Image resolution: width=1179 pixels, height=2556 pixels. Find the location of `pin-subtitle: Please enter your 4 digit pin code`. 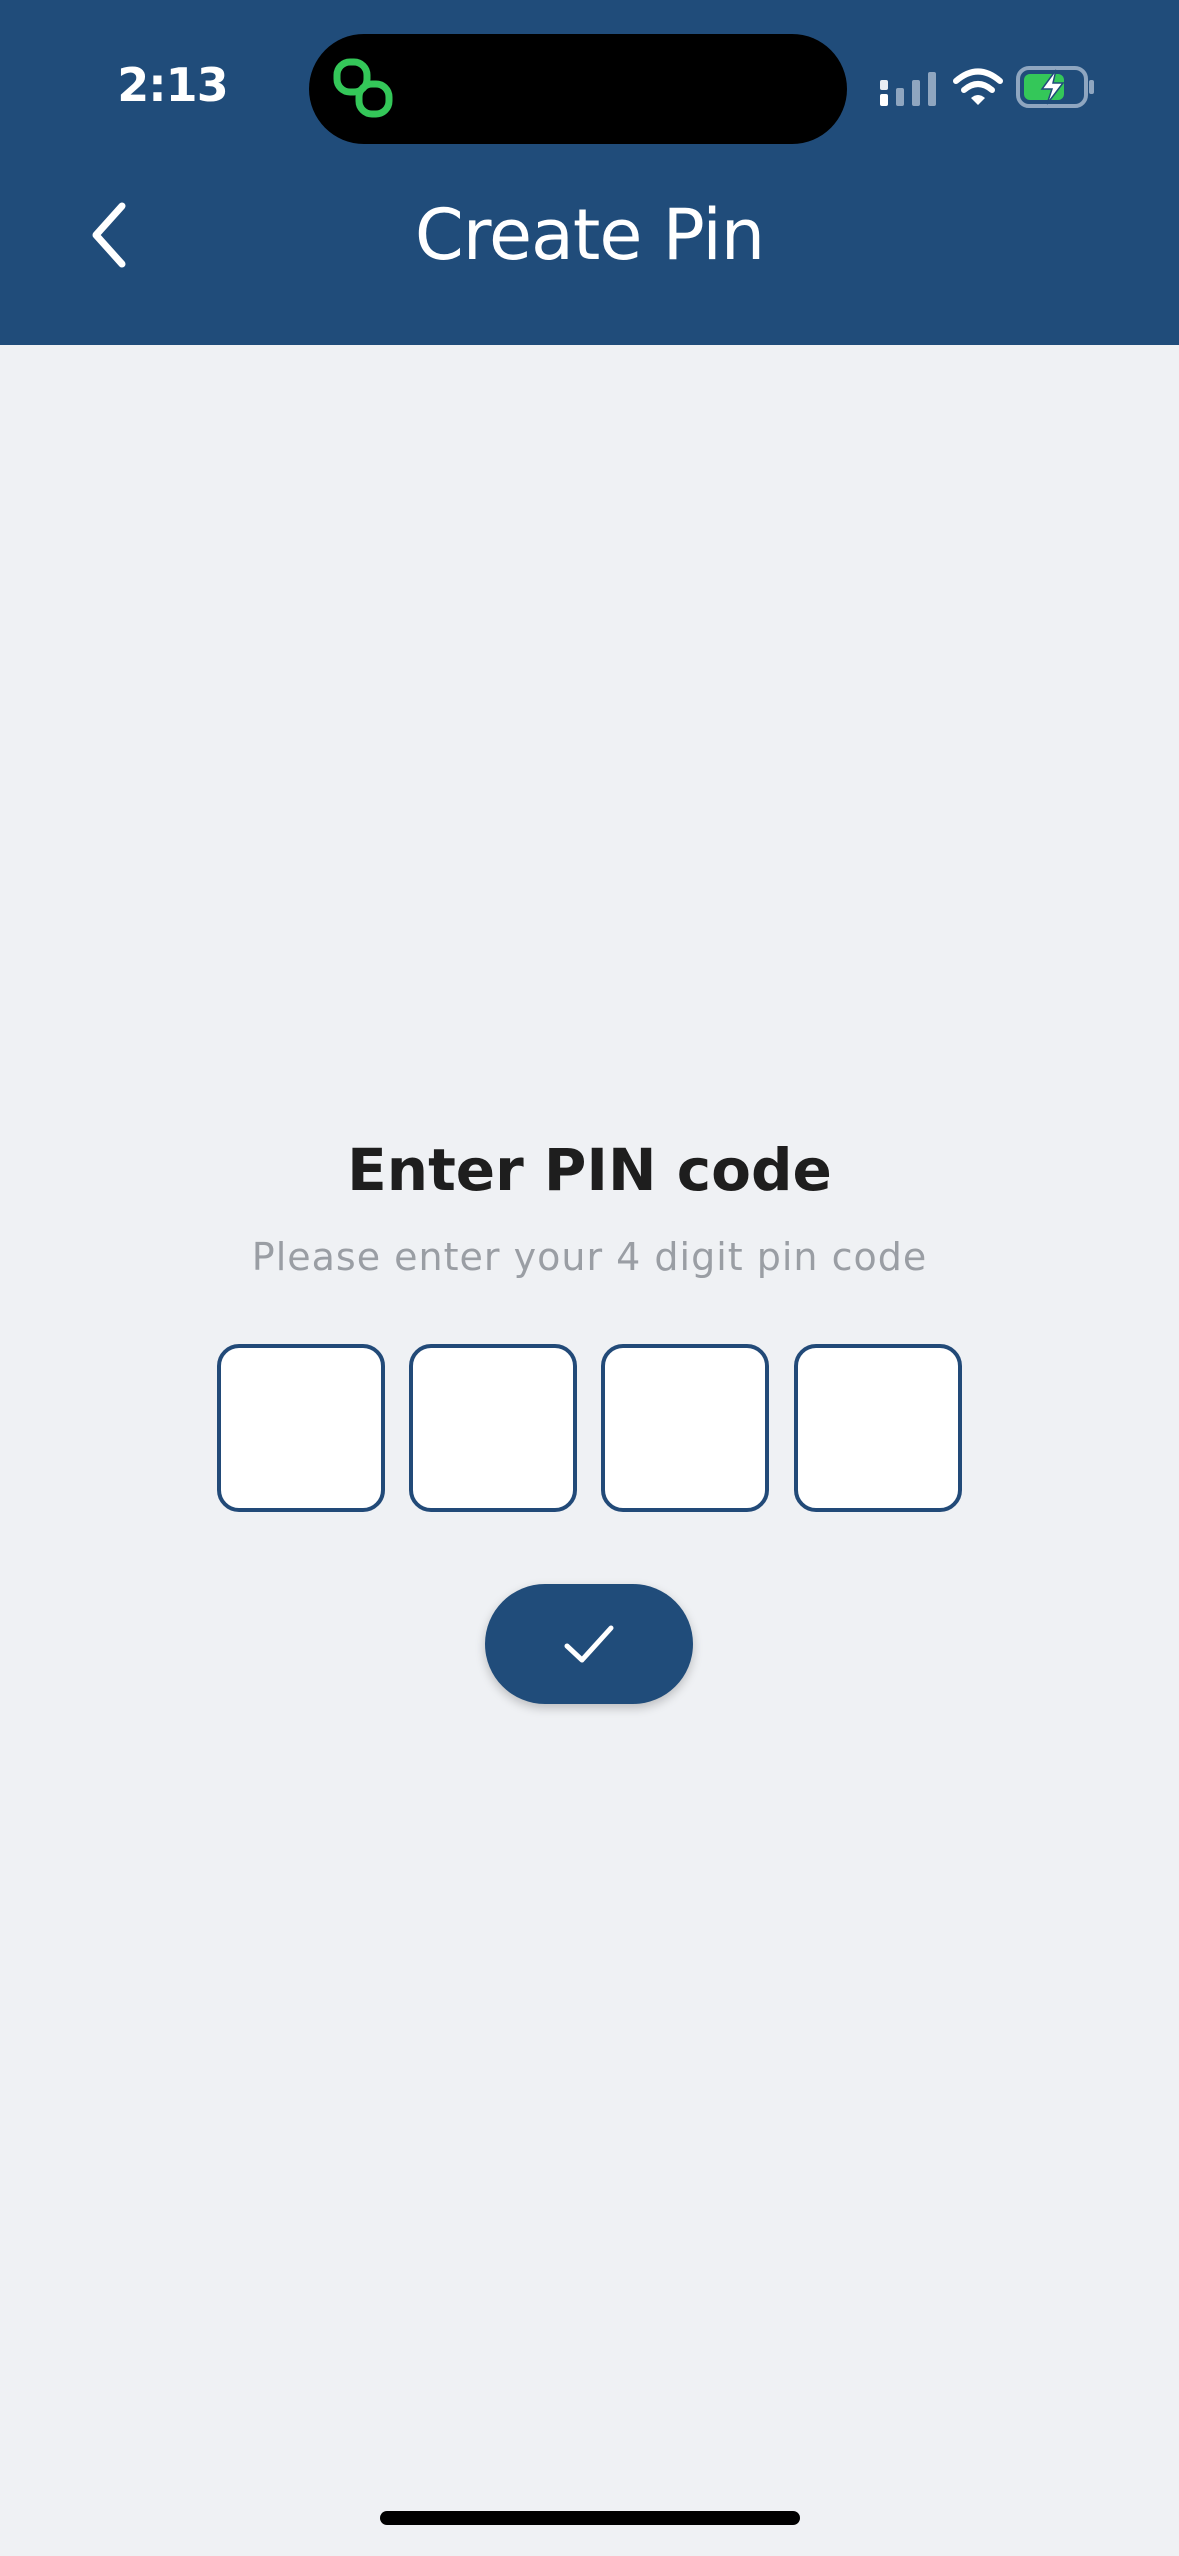

pin-subtitle: Please enter your 4 digit pin code is located at coordinates (589, 1257).